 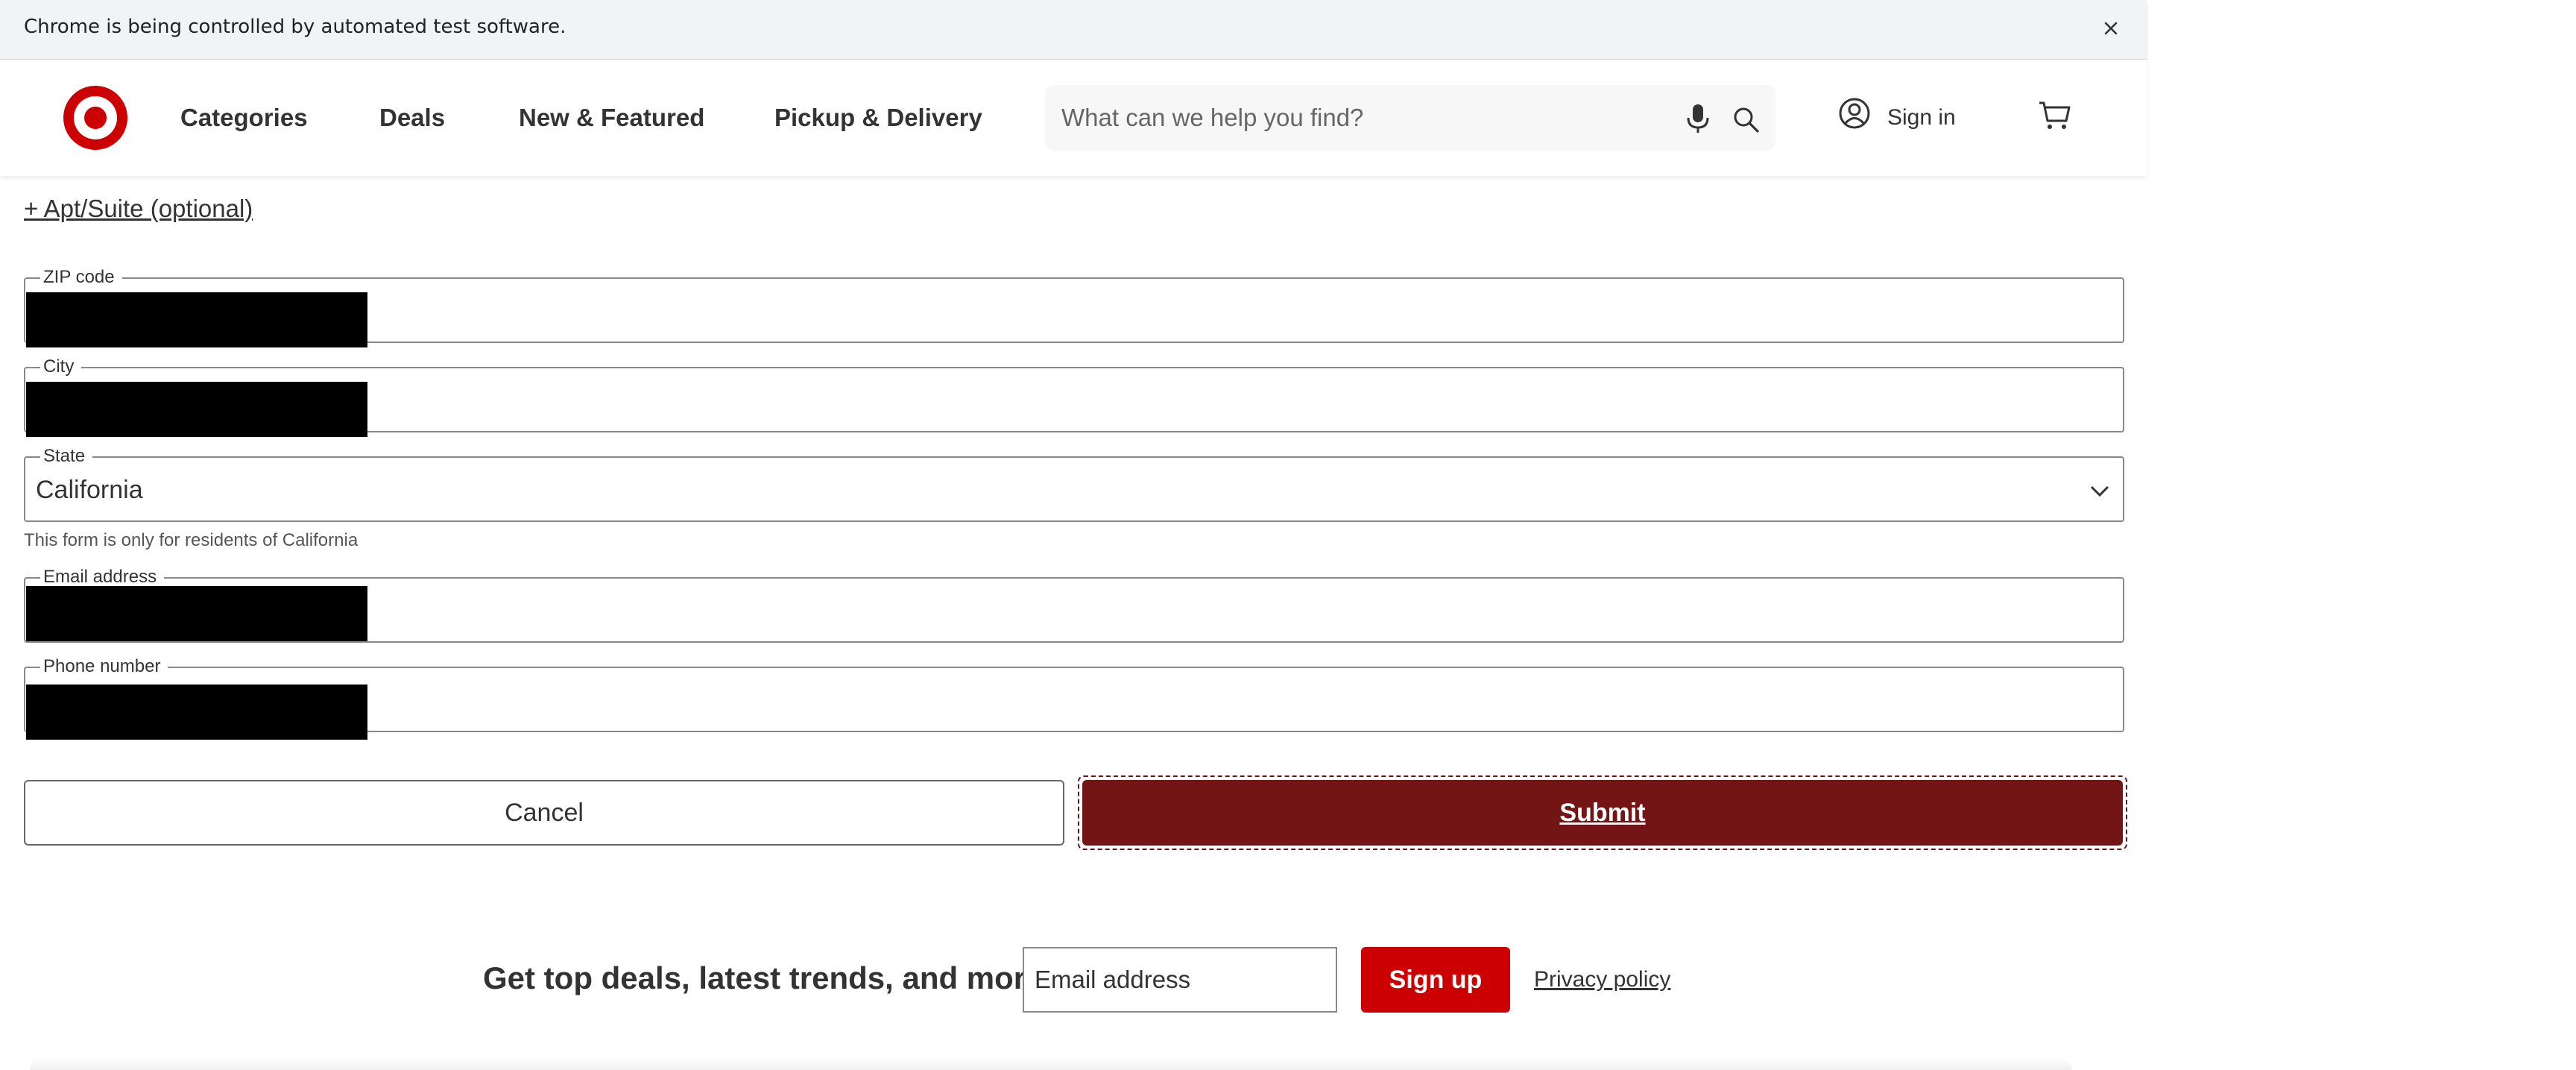 What do you see at coordinates (1074, 698) in the screenshot?
I see `phone-field: Phone number` at bounding box center [1074, 698].